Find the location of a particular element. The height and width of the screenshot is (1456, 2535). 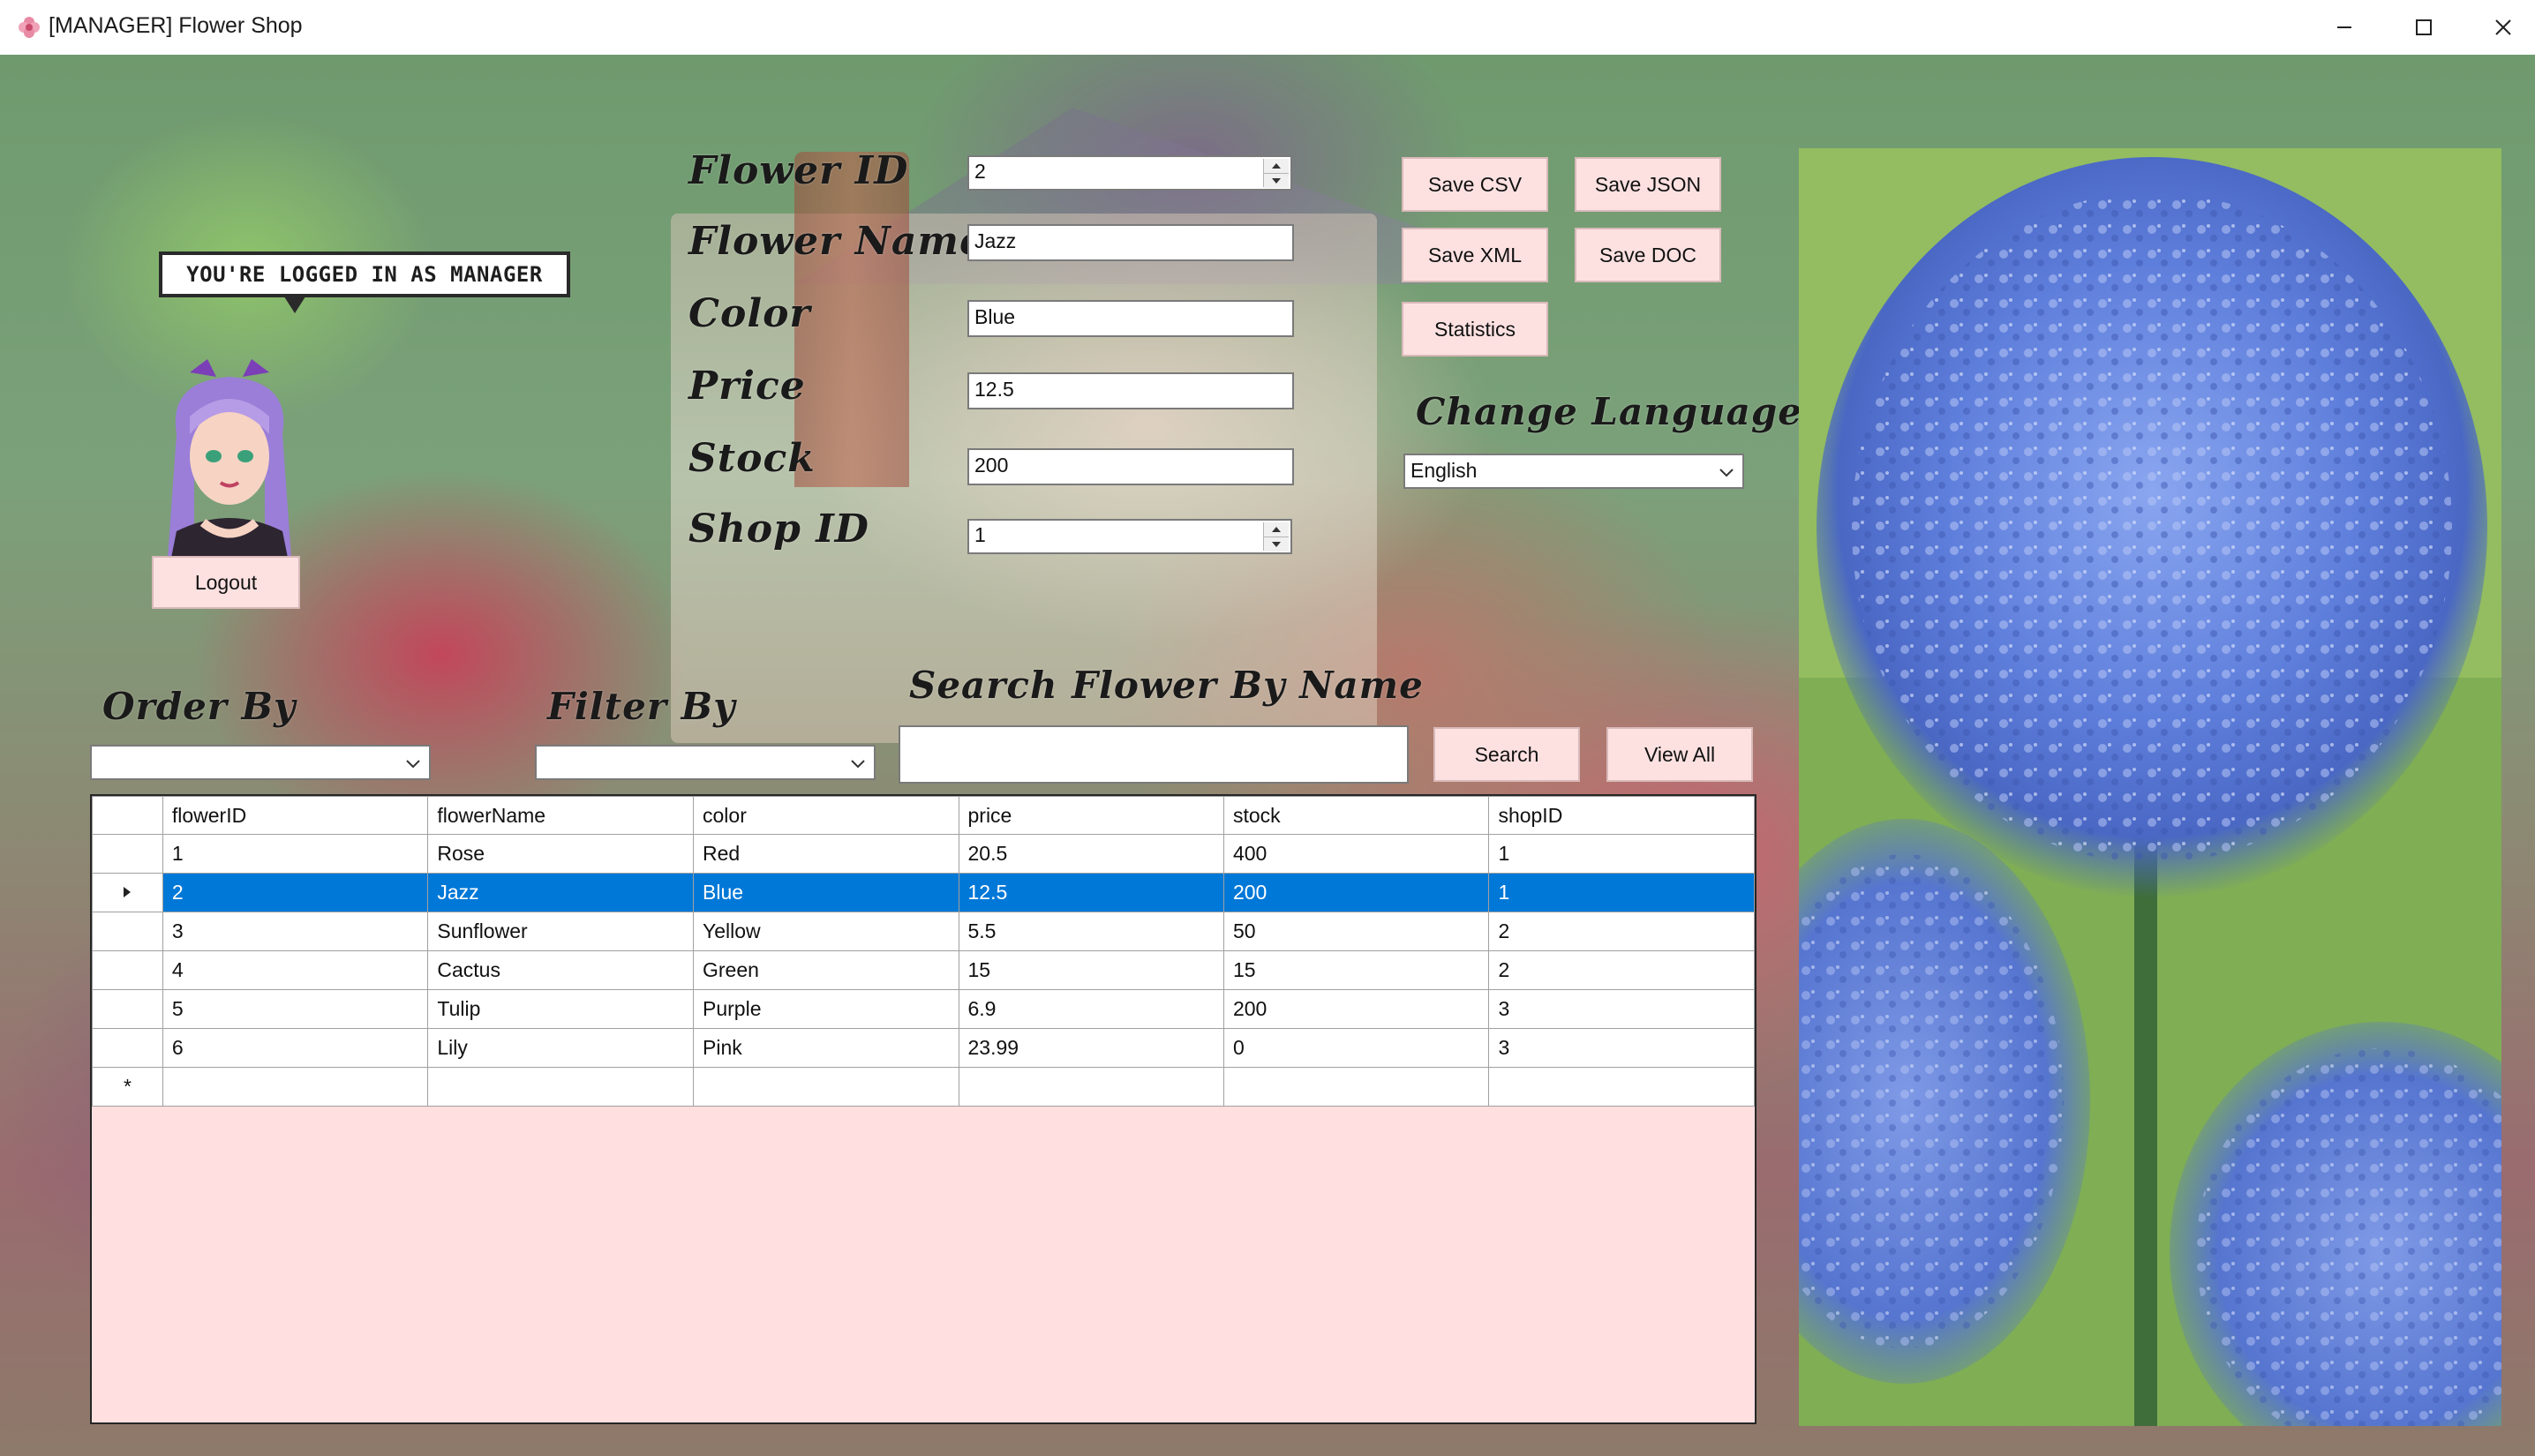

flower-name-field: Jazz is located at coordinates (1130, 243).